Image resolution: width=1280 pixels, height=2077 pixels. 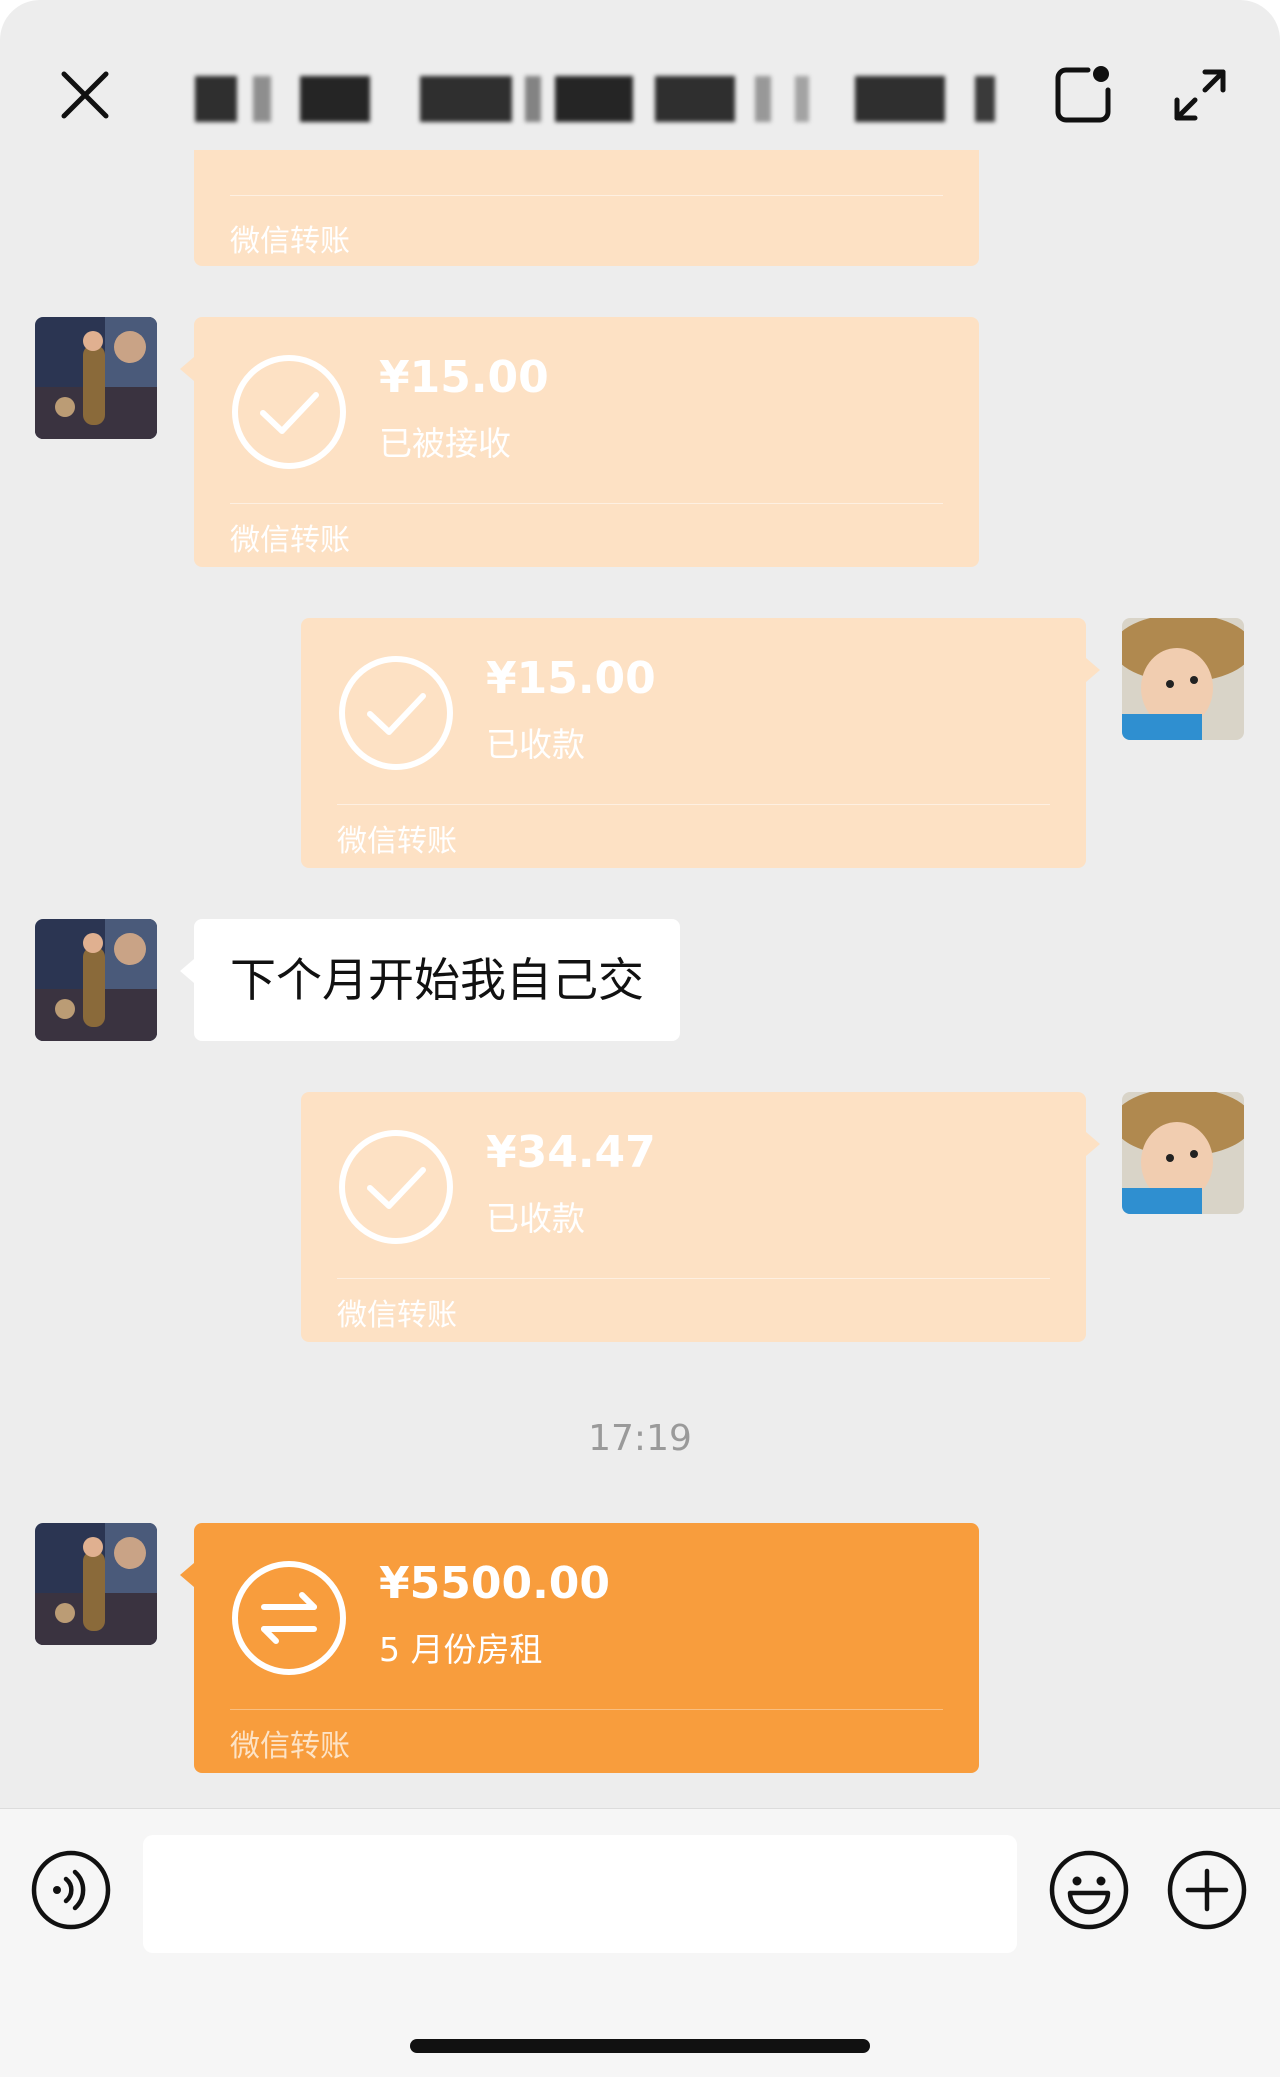 I want to click on text-message: 下个月开始我自己交, so click(x=430, y=980).